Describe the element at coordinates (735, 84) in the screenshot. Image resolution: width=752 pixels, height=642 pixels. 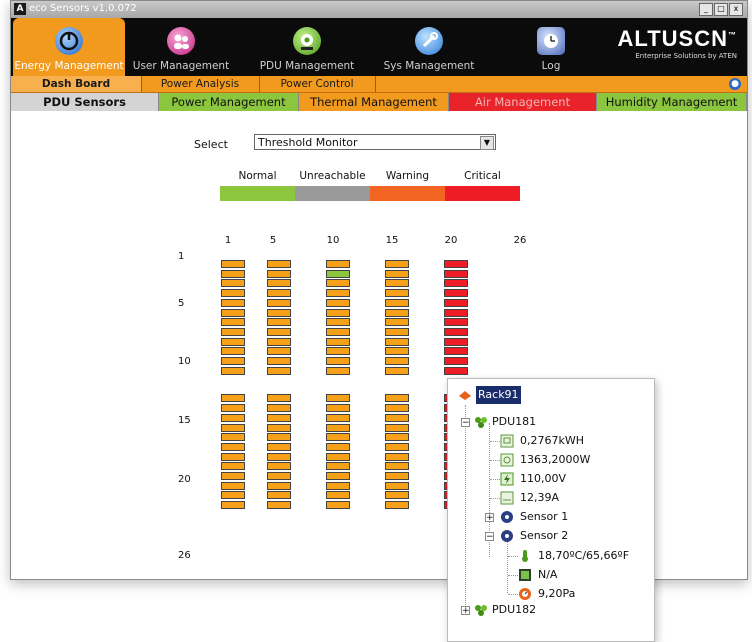
I see `help-icon: ●` at that location.